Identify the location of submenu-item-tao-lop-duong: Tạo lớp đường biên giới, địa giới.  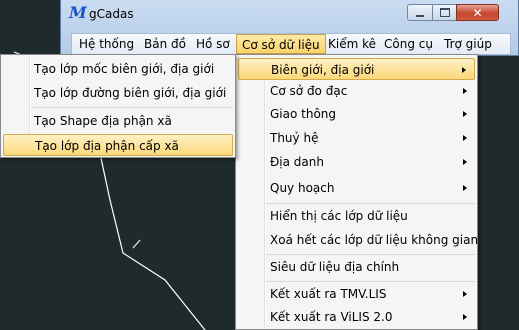
(118, 93).